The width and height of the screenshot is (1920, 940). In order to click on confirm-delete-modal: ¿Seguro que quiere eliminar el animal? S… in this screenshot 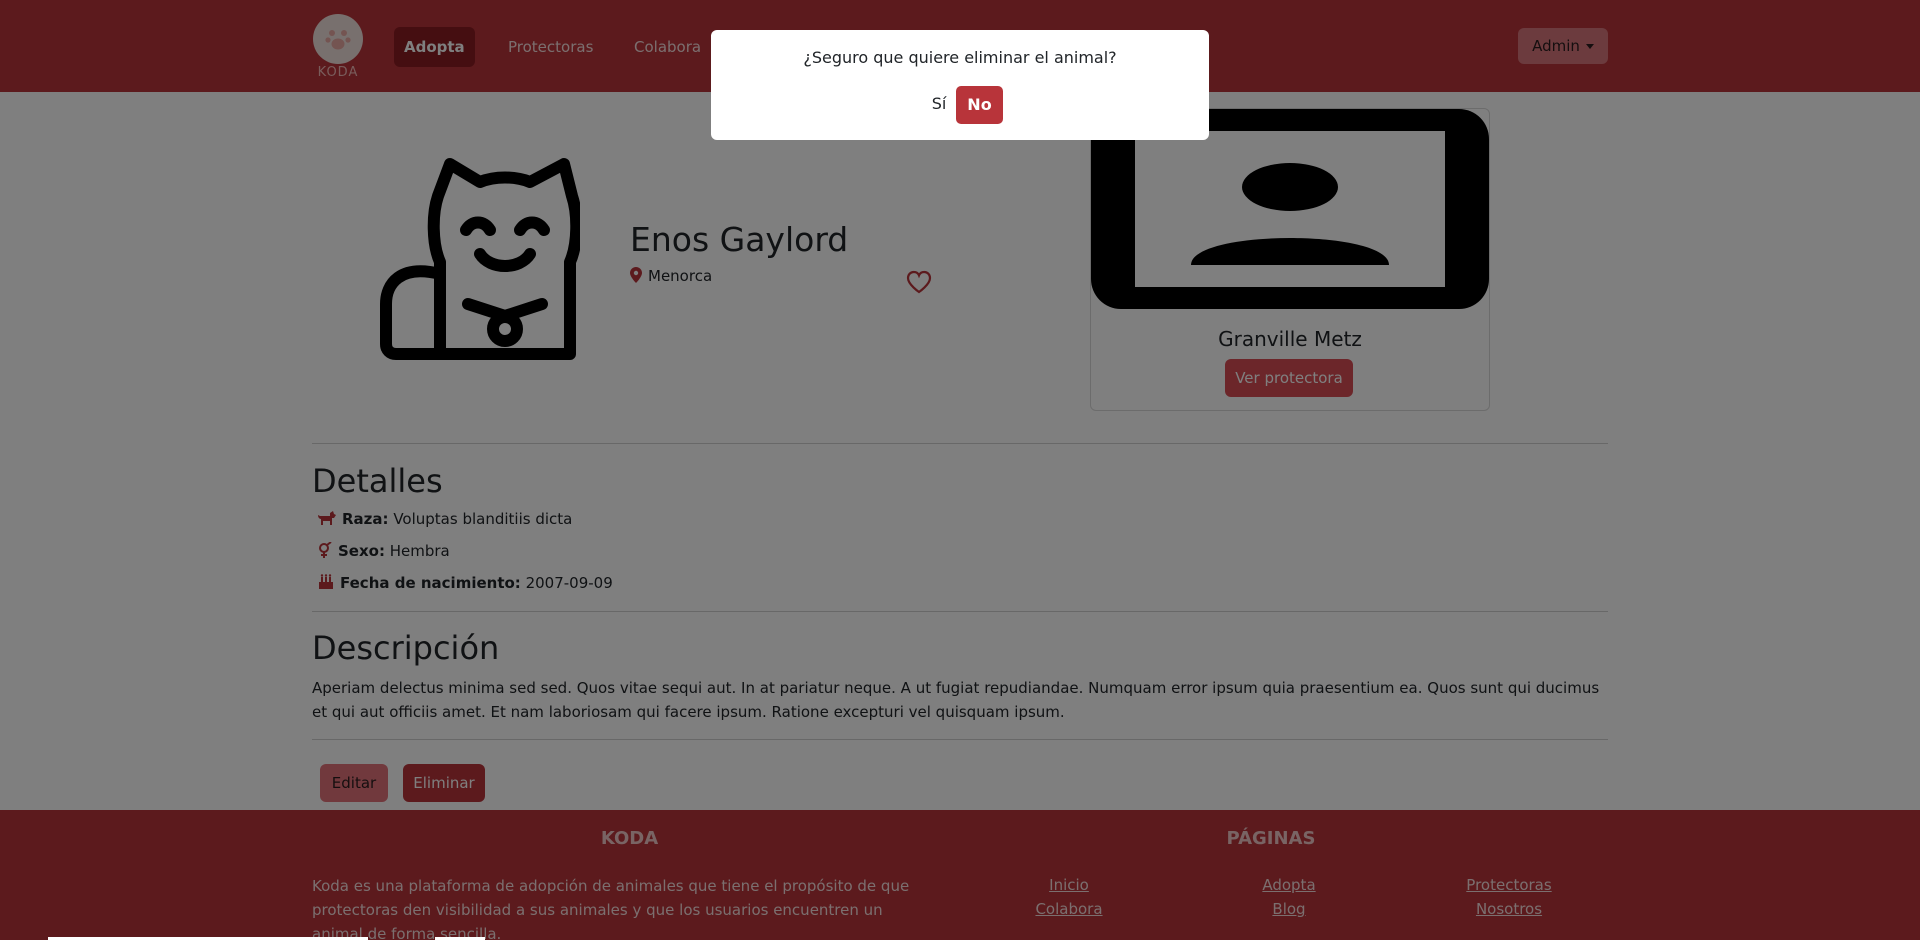, I will do `click(960, 85)`.